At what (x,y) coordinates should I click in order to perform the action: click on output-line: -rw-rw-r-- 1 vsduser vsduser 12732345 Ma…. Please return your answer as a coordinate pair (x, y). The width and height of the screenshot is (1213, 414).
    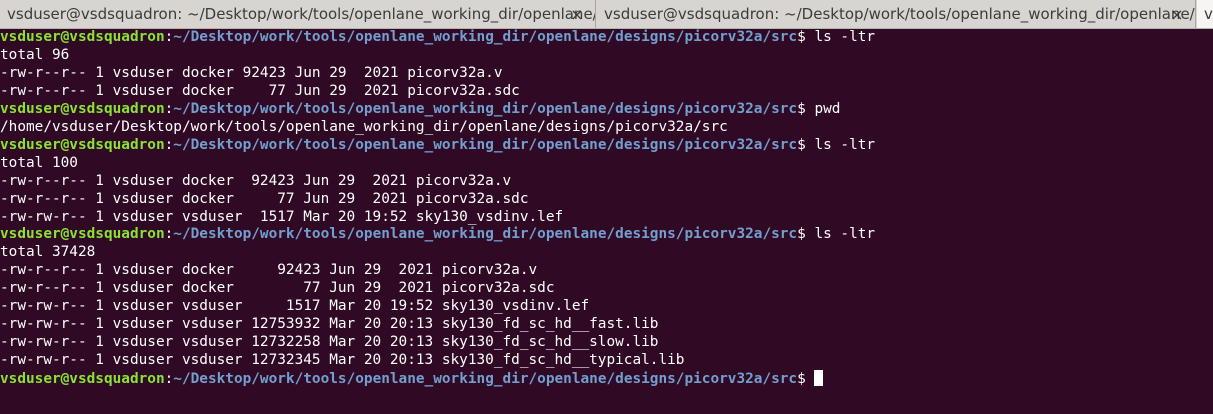
    Looking at the image, I should click on (342, 360).